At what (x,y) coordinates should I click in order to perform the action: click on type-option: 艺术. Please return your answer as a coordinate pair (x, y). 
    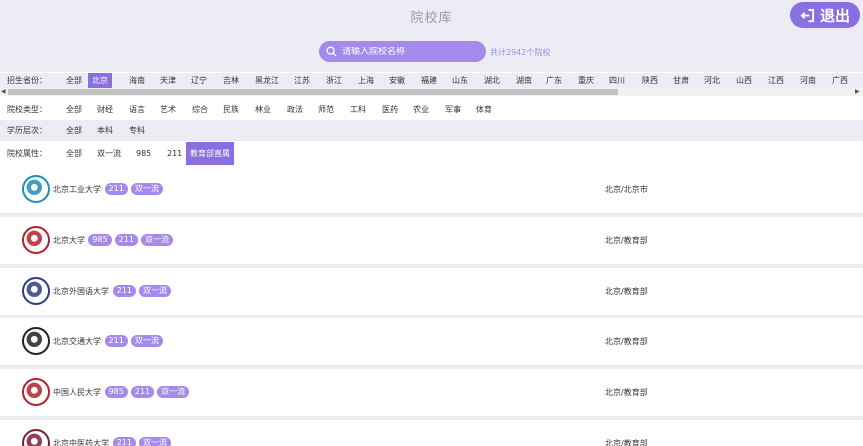
    Looking at the image, I should click on (168, 109).